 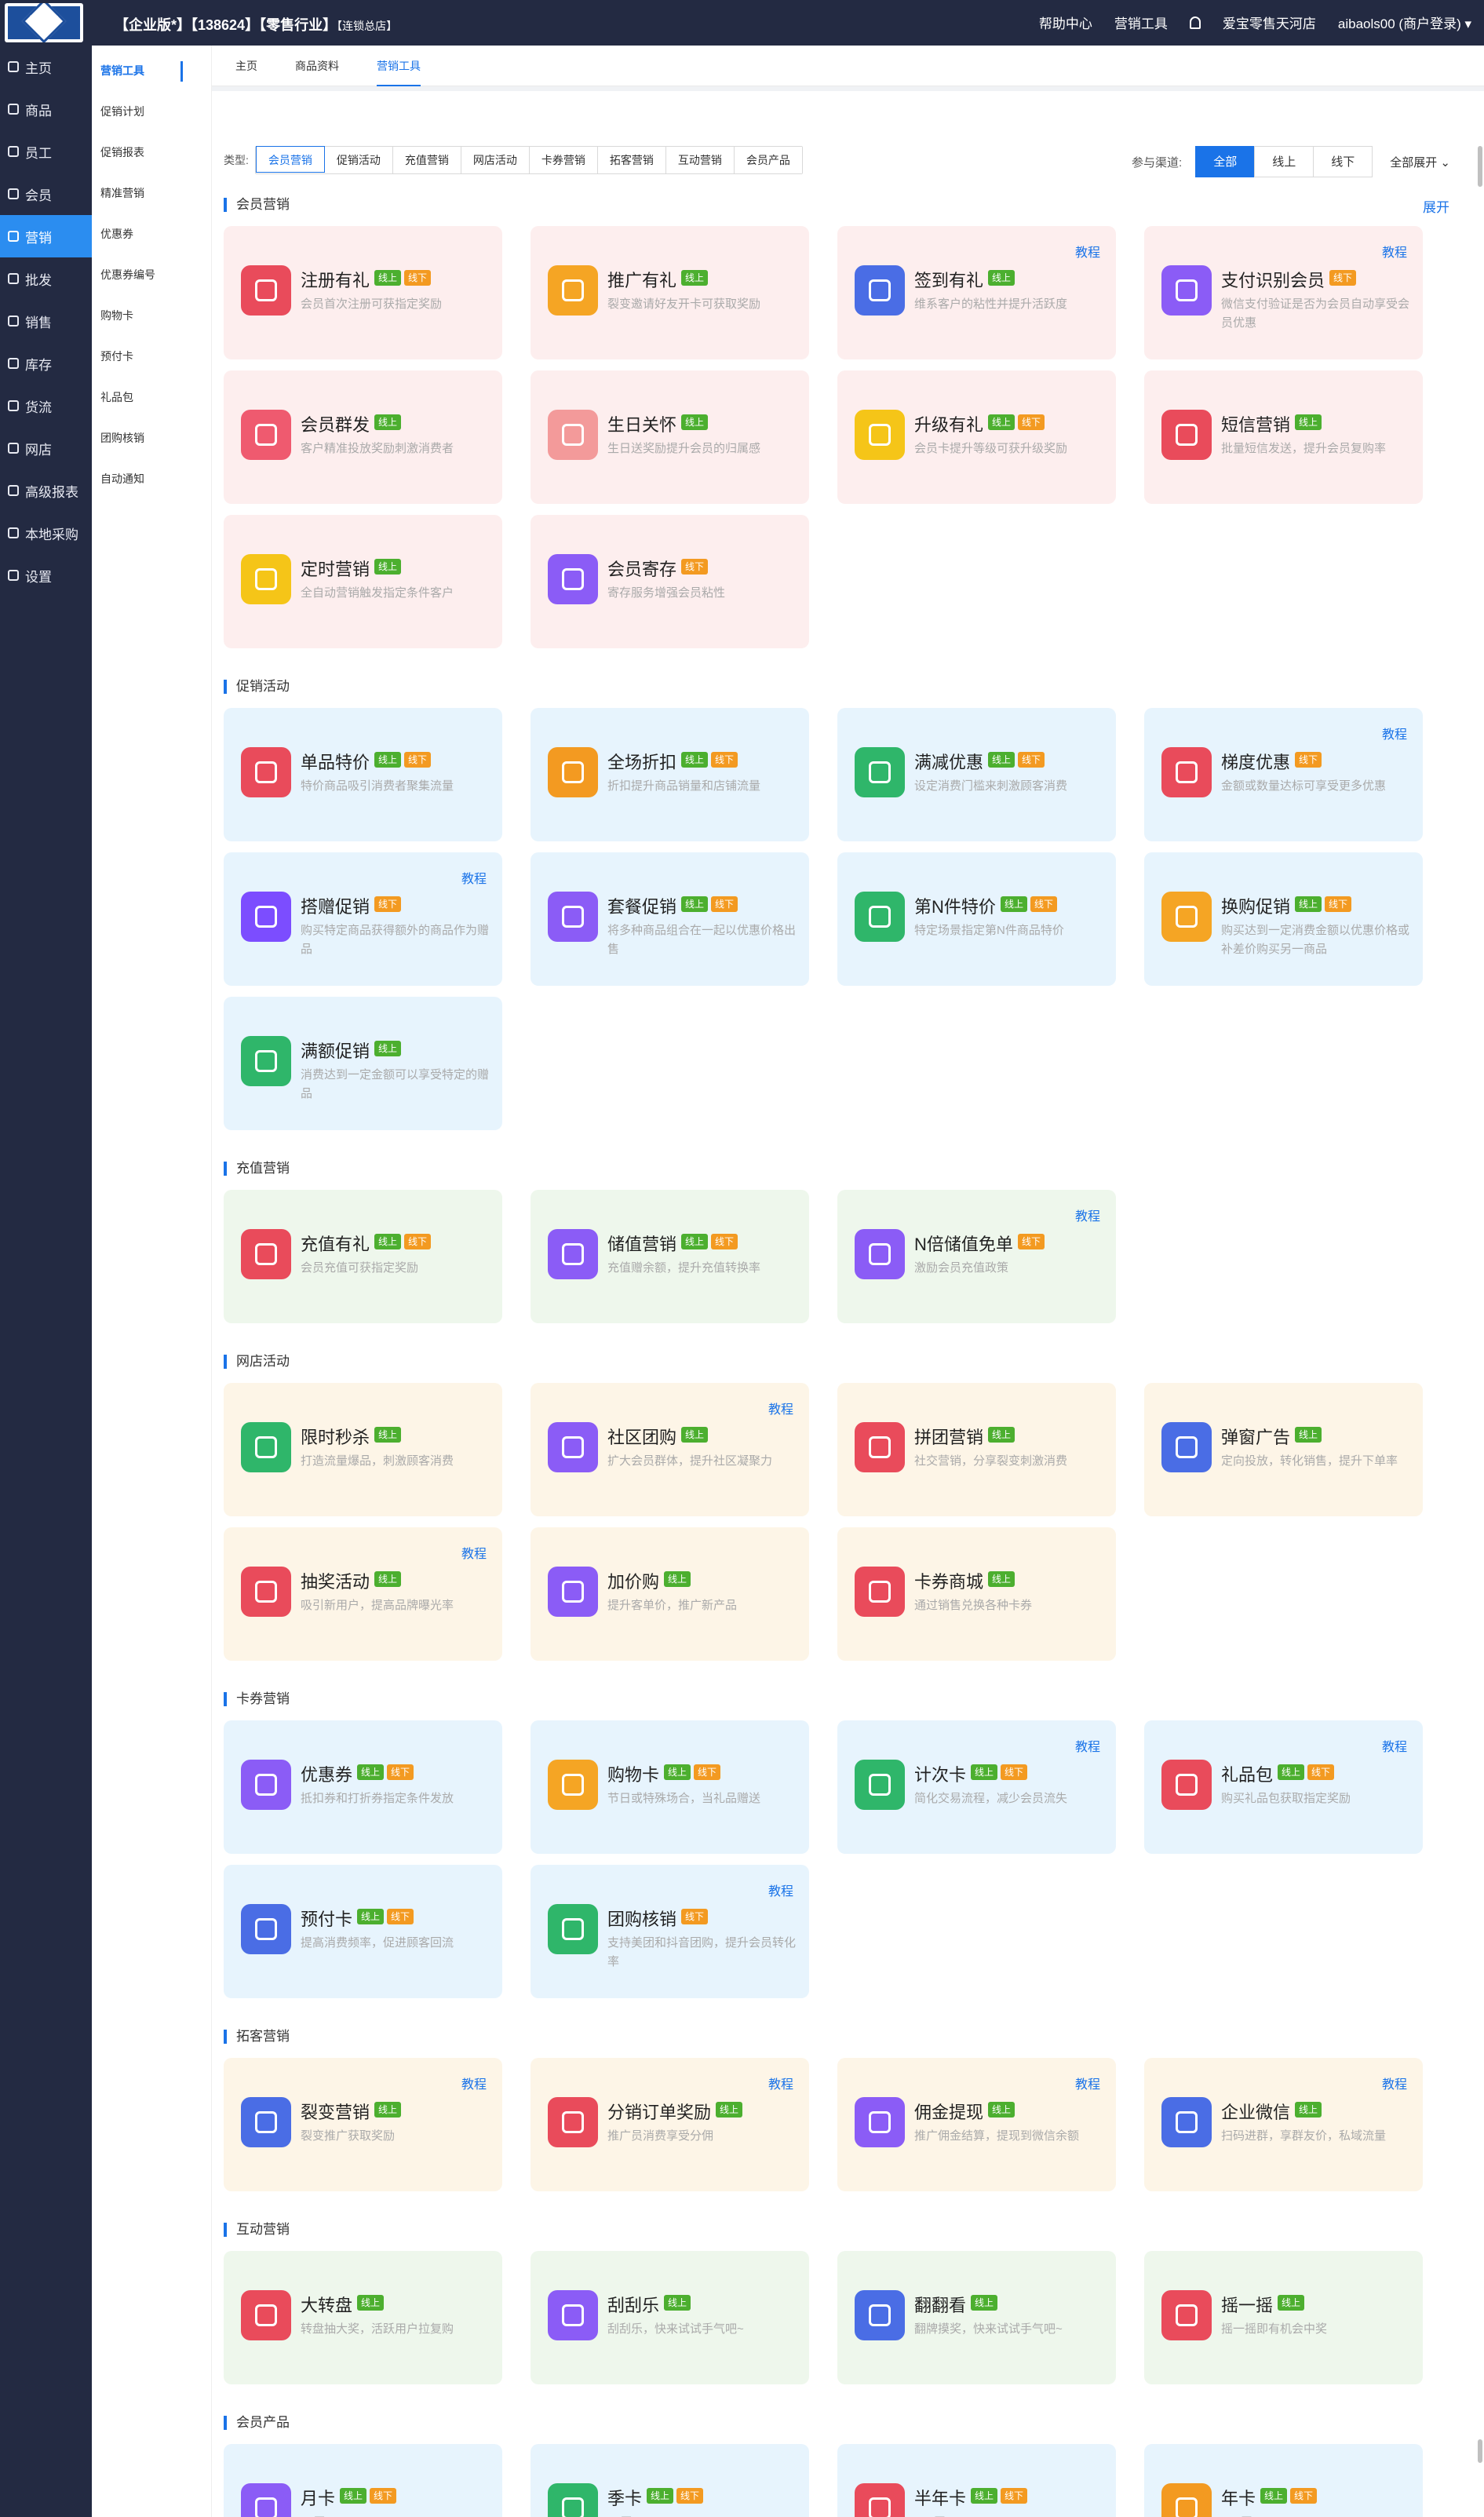 What do you see at coordinates (976, 2124) in the screenshot?
I see `tool-card: 佣金提现 线上 推广佣金结算，提现到微信余额 教程` at bounding box center [976, 2124].